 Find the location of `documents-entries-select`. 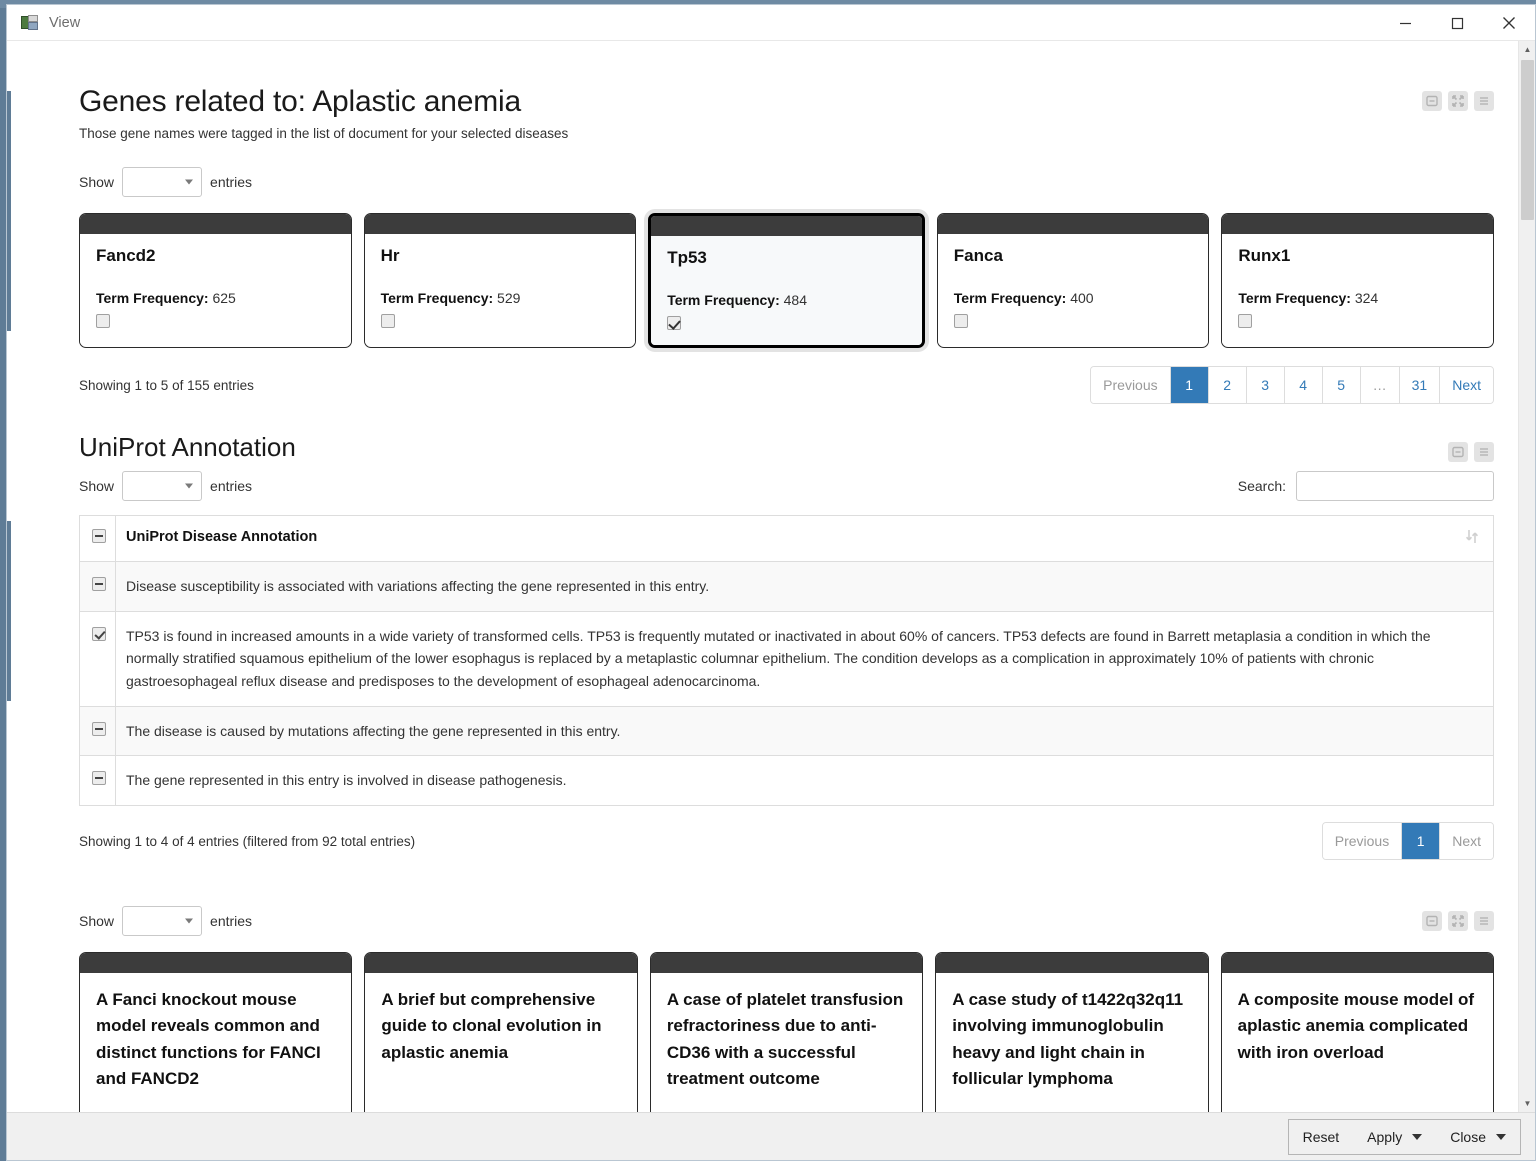

documents-entries-select is located at coordinates (162, 921).